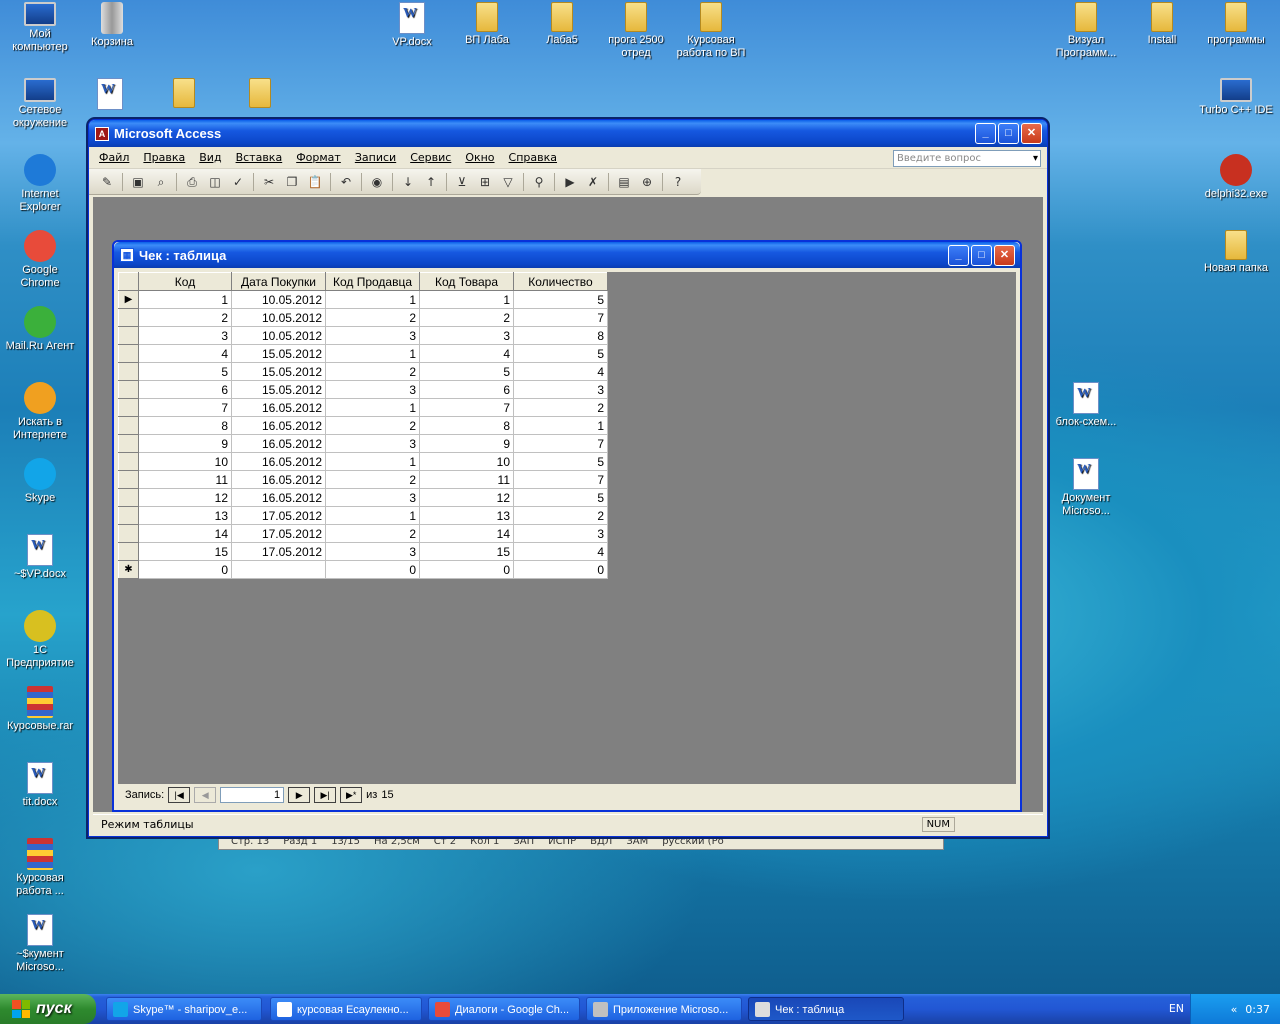 The image size is (1280, 1024). Describe the element at coordinates (1004, 255) in the screenshot. I see `table-close-button: ✕` at that location.